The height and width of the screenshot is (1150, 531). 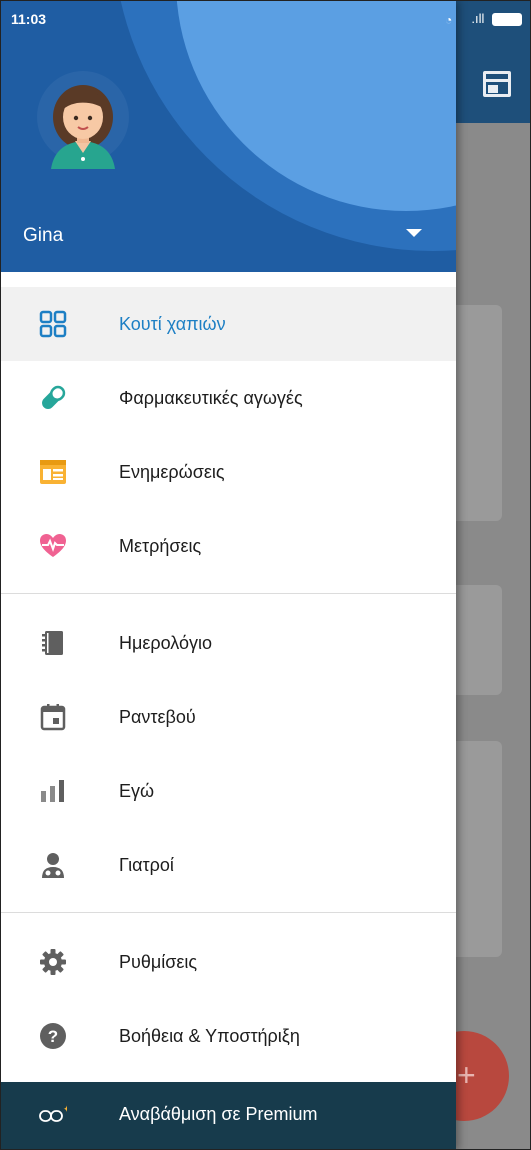 I want to click on menu-item-me: Εγώ, so click(x=228, y=791).